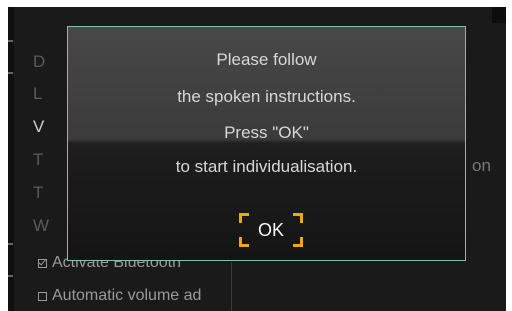 The width and height of the screenshot is (512, 311). I want to click on menu-item: W, so click(41, 226).